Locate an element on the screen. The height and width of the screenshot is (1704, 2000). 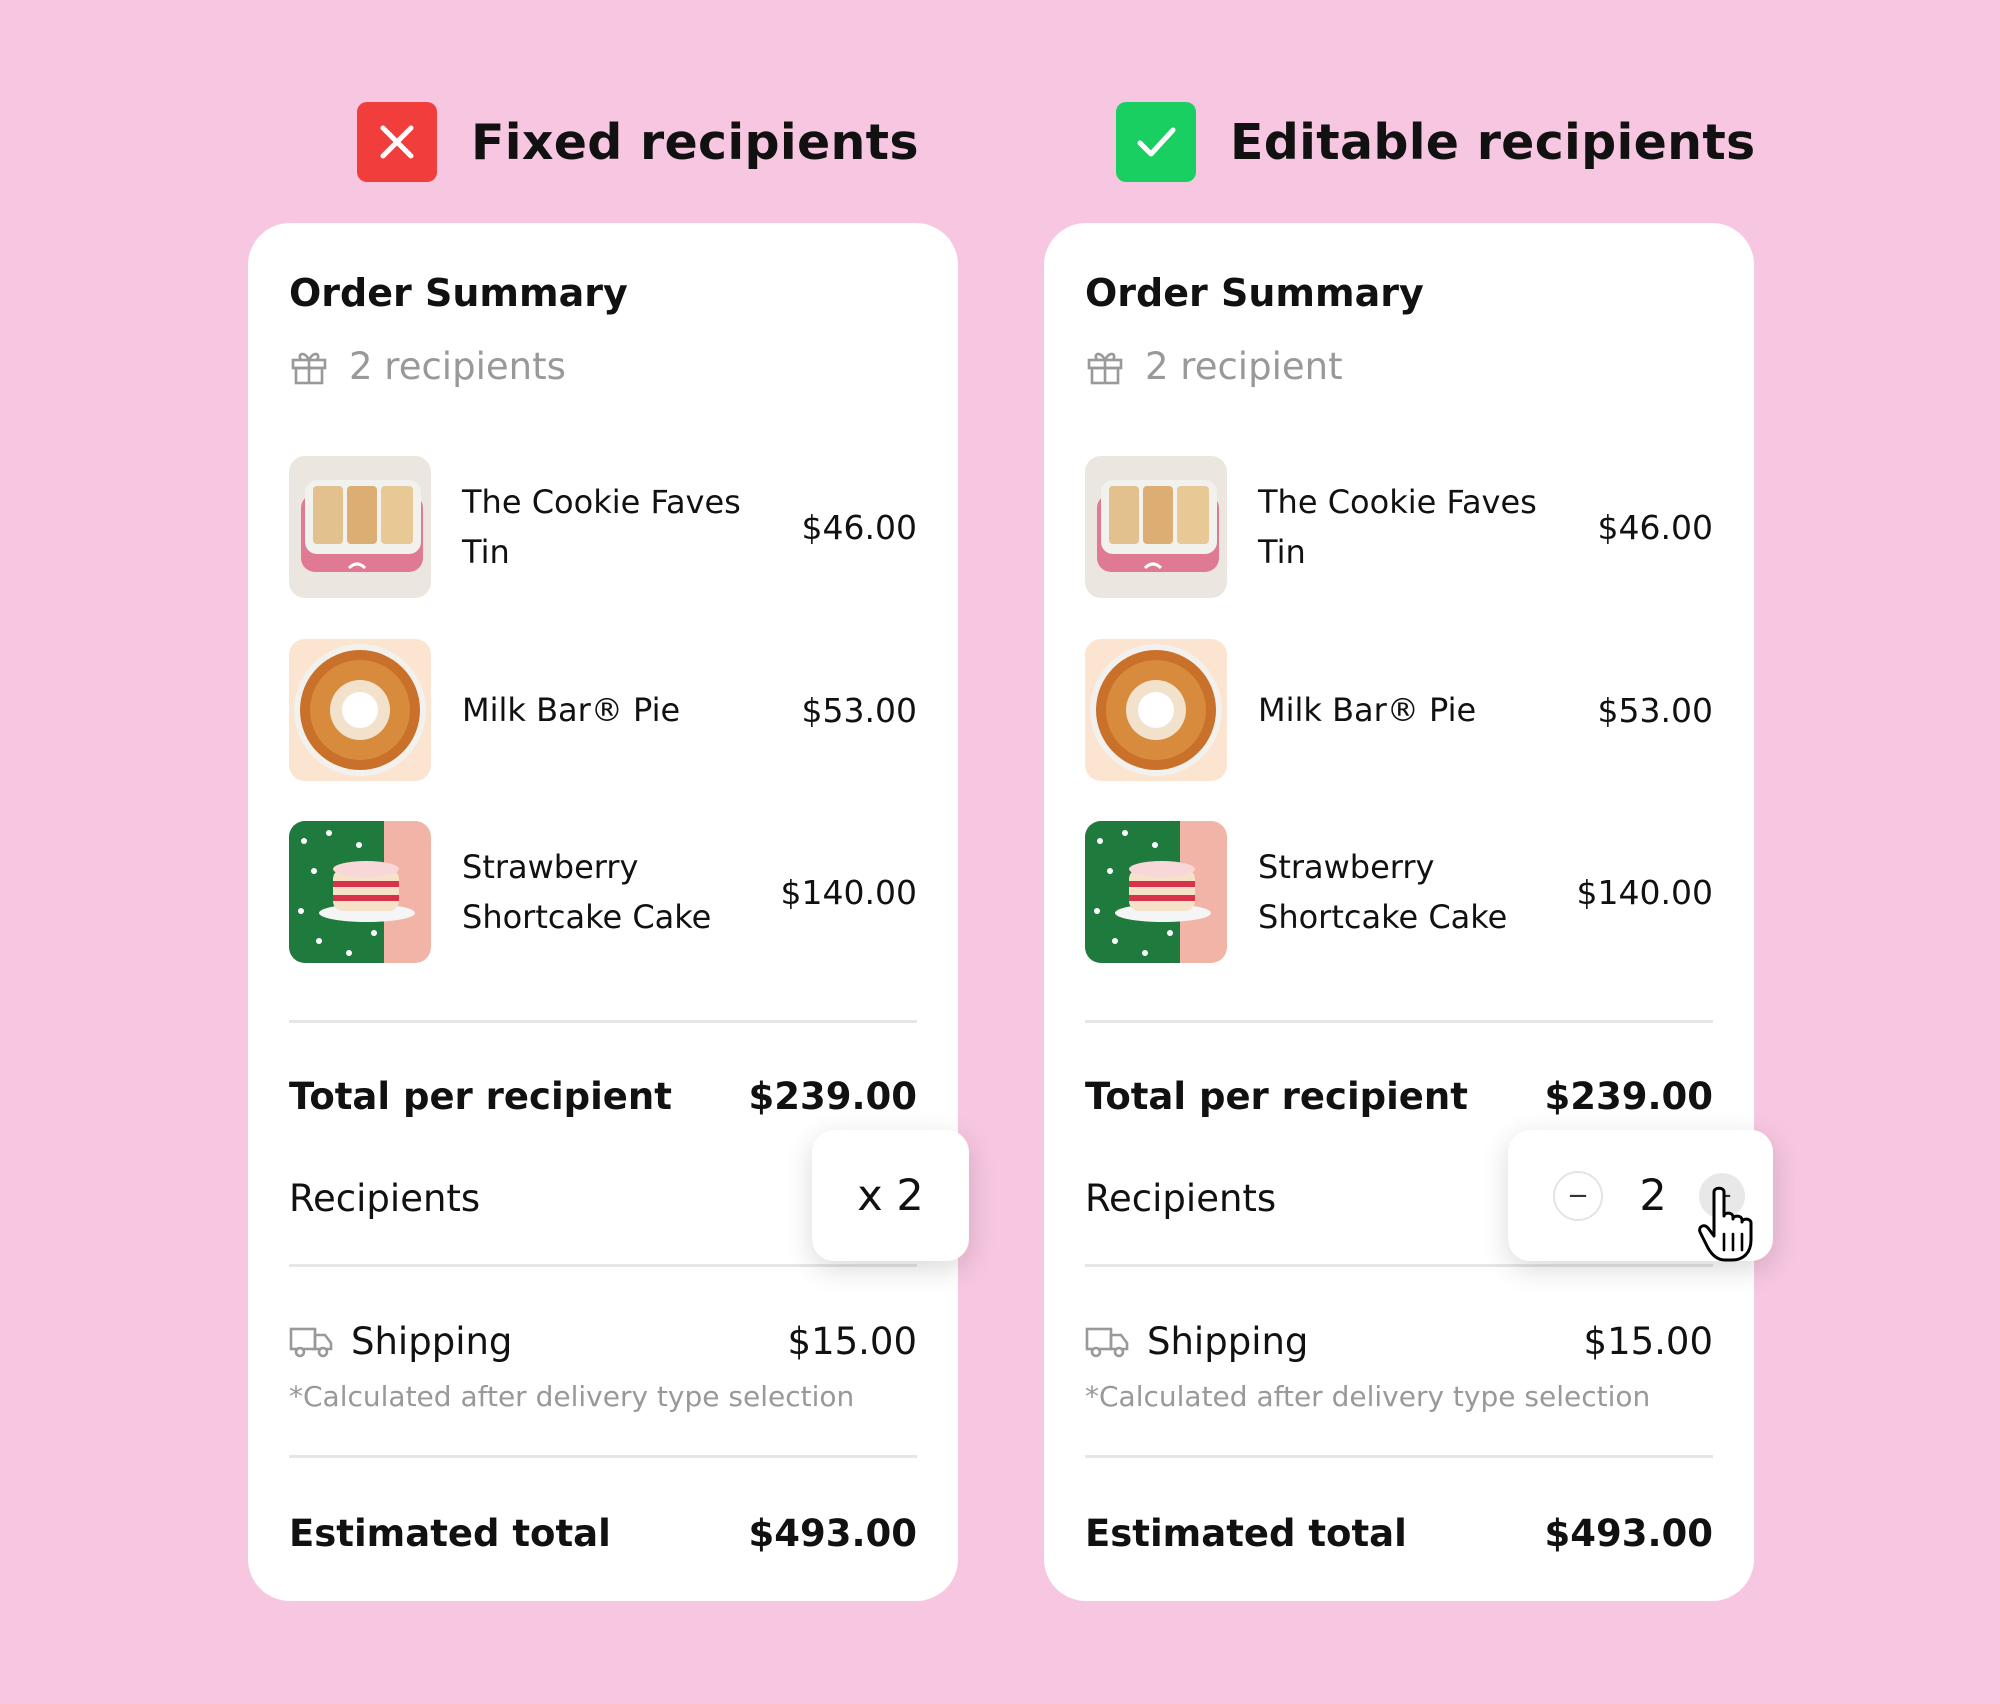
recipients-fixed-value-popover: x 2 is located at coordinates (890, 1195).